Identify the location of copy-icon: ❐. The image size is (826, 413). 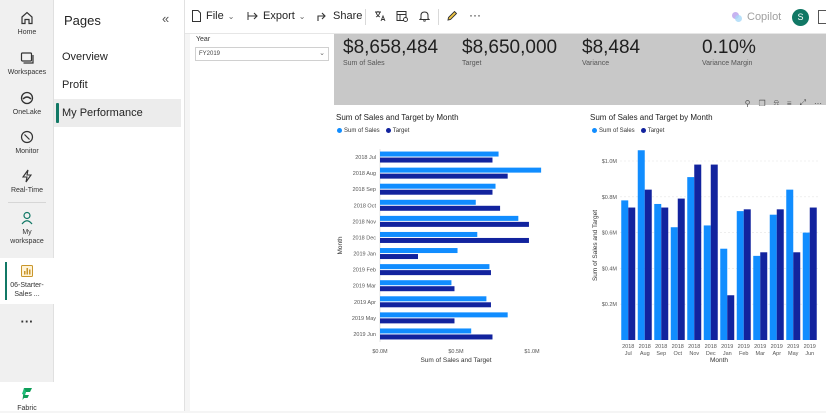
(761, 103).